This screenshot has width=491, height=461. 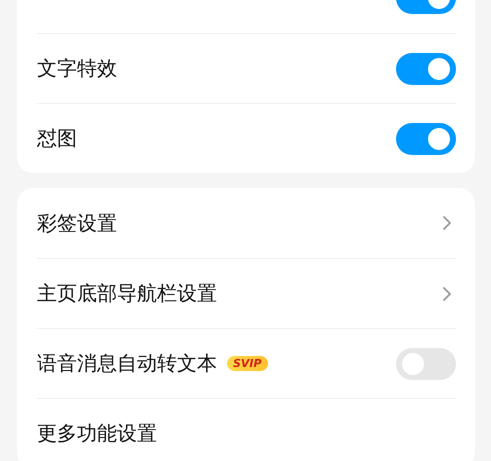 I want to click on setting-label: 彩签设置, so click(x=77, y=223).